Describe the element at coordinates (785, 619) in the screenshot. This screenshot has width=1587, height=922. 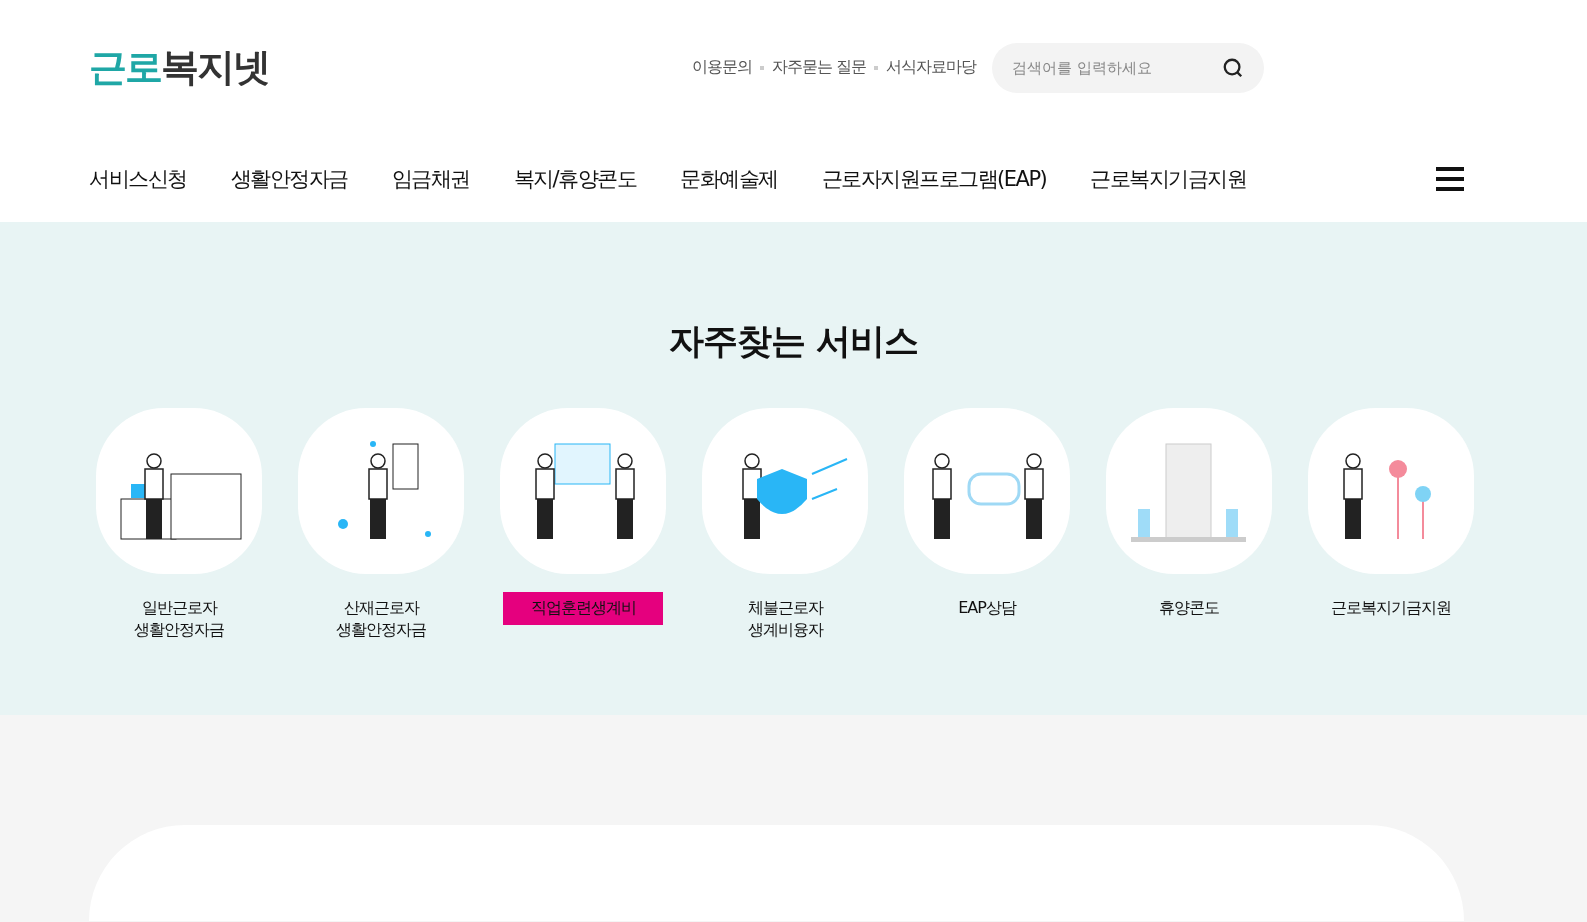
I see `service-label: 체불근로자 생계비융자` at that location.